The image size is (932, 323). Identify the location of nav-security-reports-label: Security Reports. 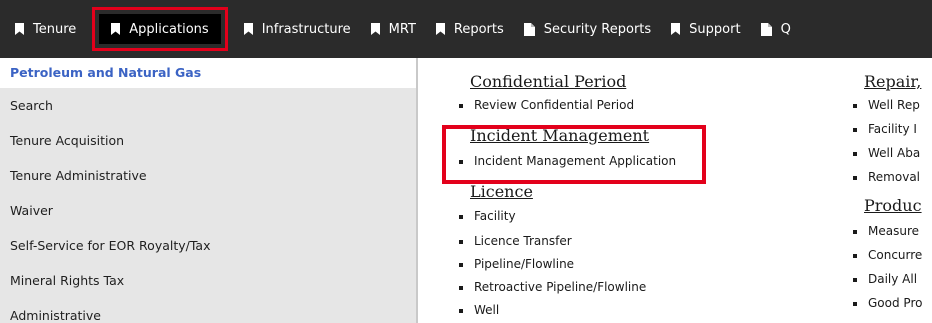
(597, 29).